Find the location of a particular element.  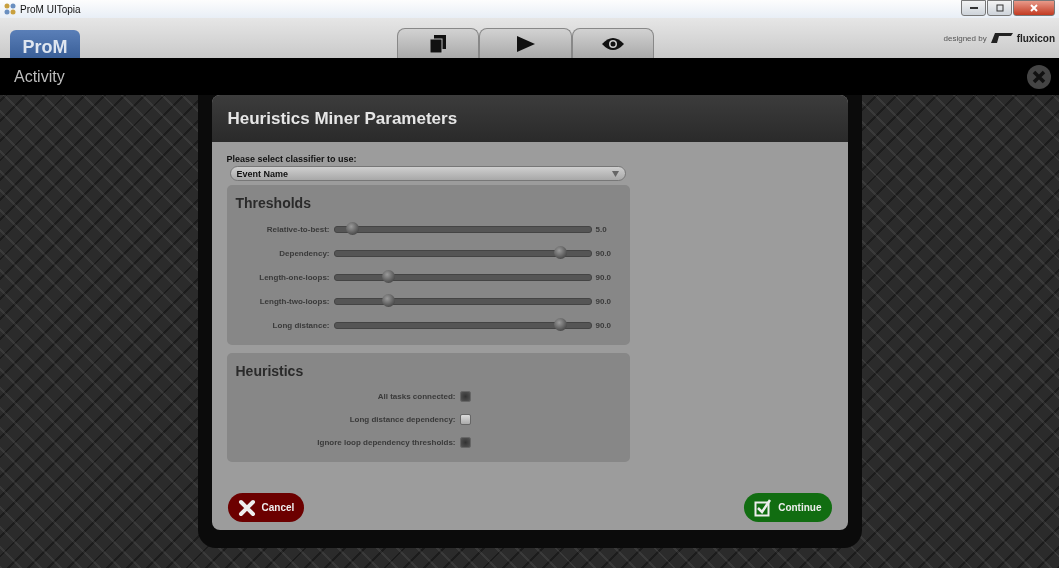

continue-button: Continue is located at coordinates (788, 507).